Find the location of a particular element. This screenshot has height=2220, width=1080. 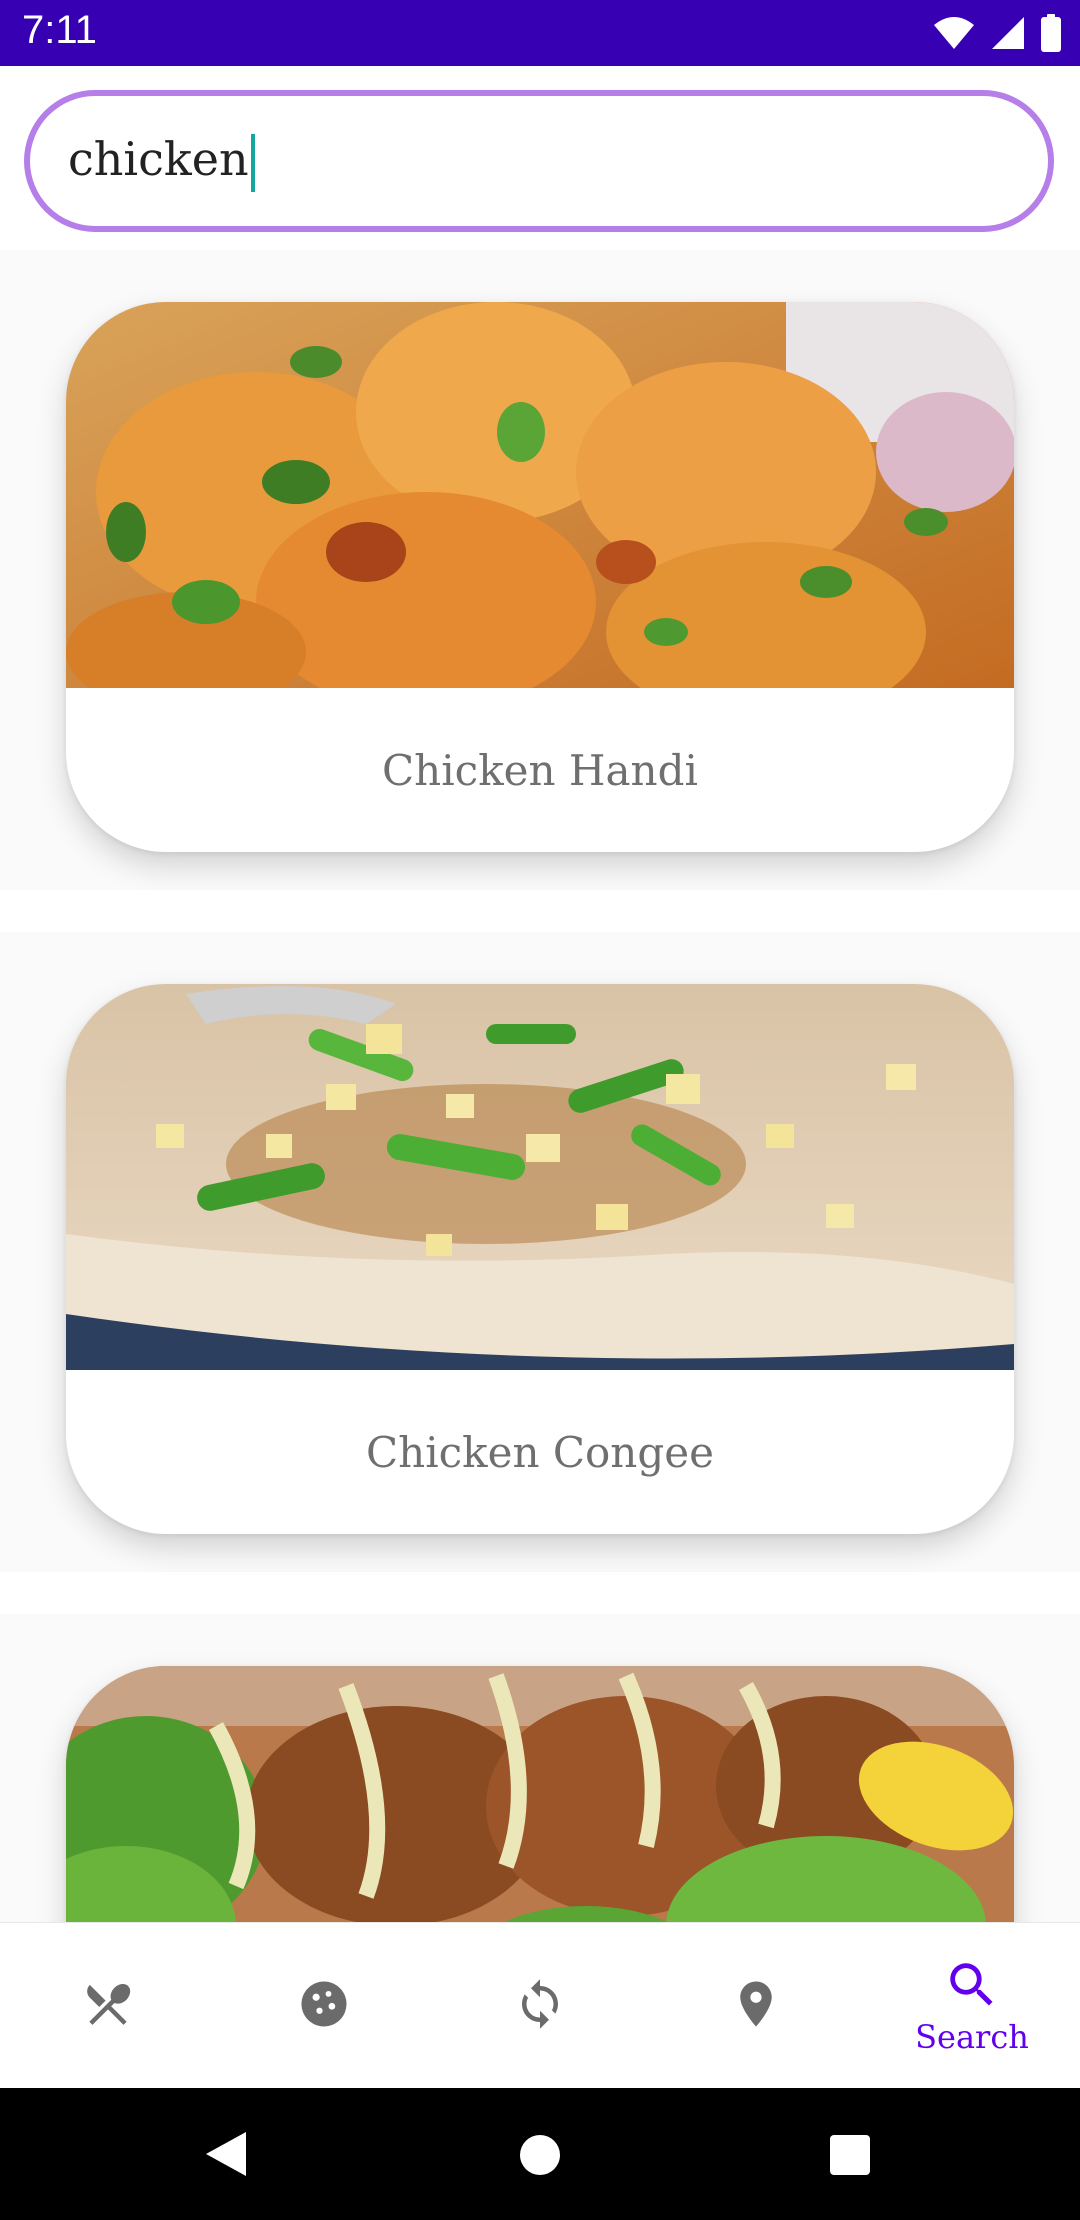

signal-icon is located at coordinates (1008, 33).